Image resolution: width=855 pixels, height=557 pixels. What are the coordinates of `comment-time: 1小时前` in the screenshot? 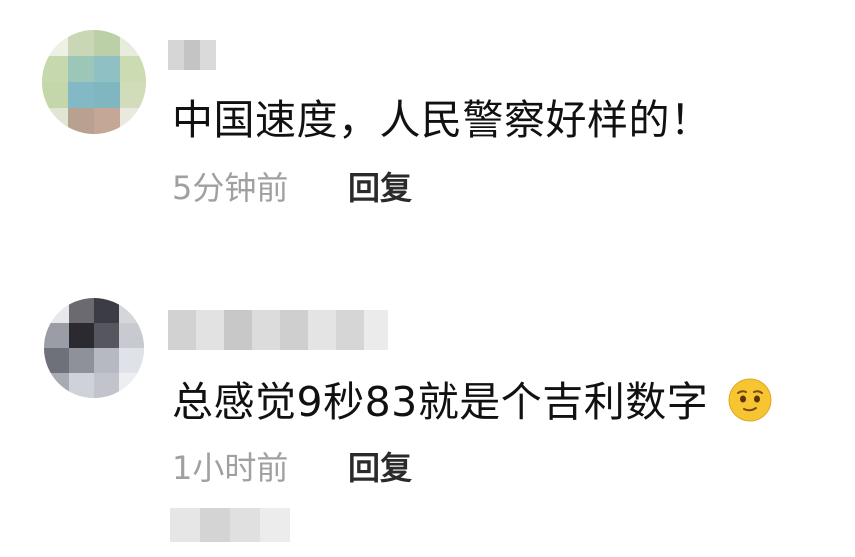 It's located at (230, 468).